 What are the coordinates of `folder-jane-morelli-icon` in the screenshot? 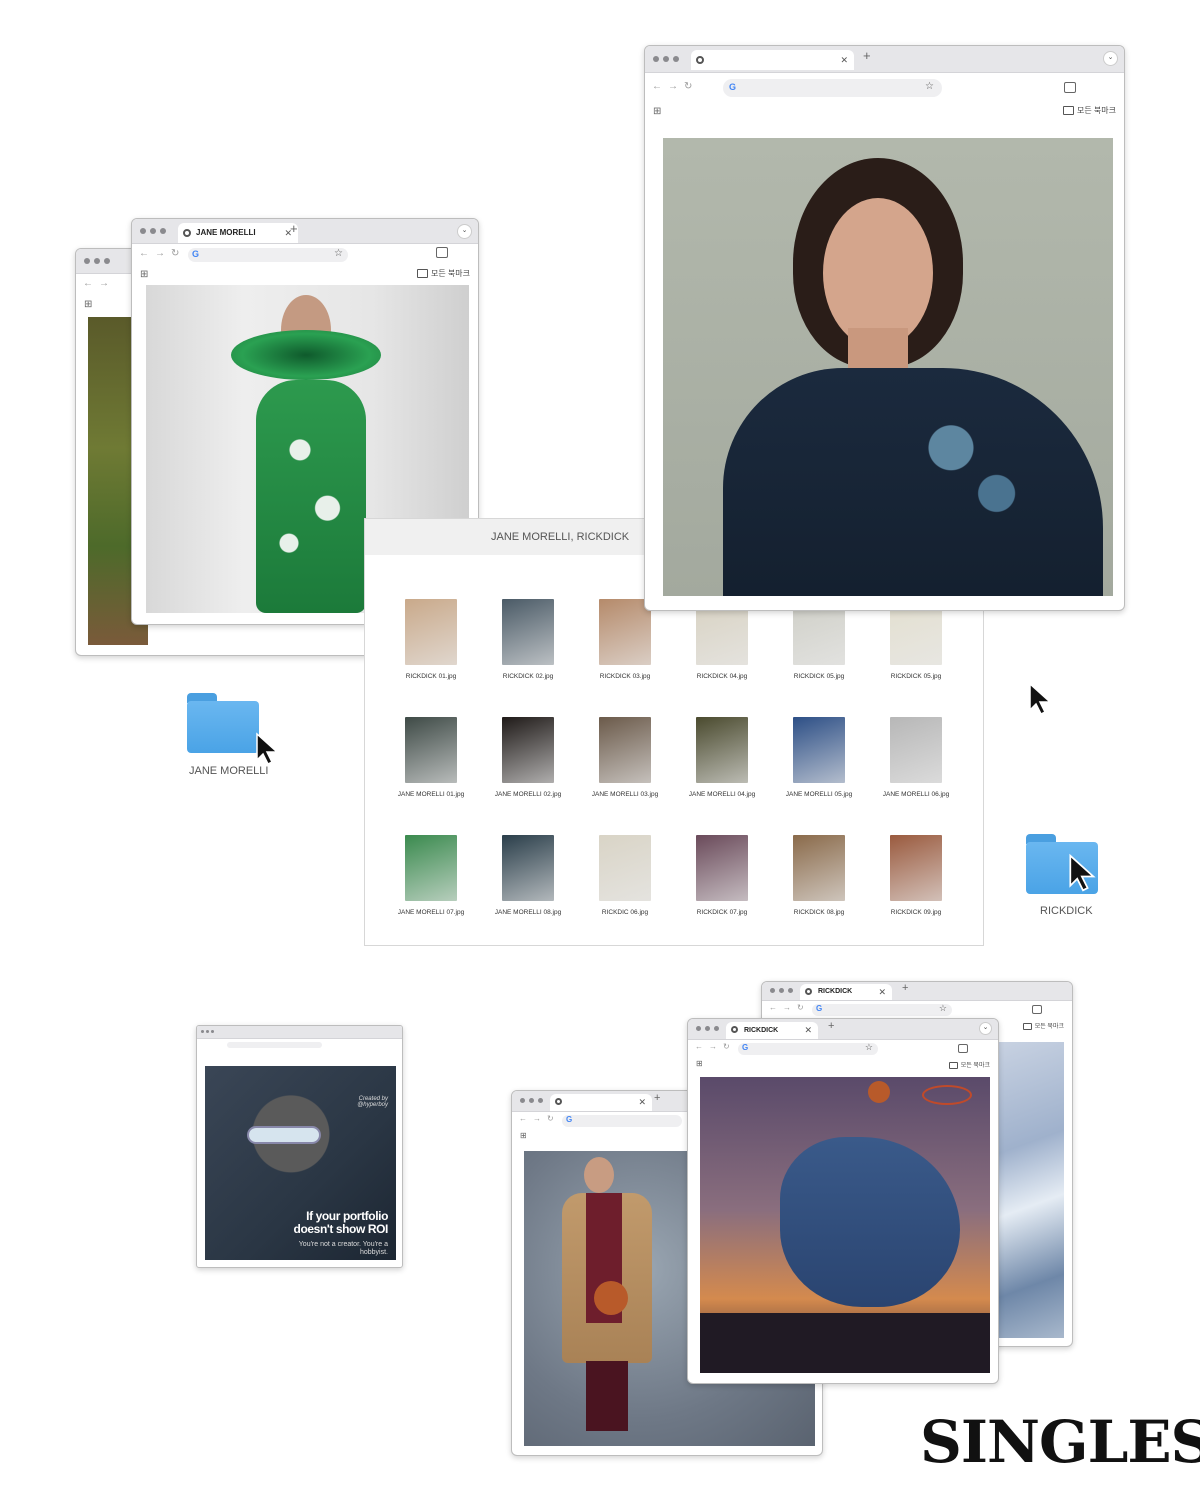 It's located at (223, 723).